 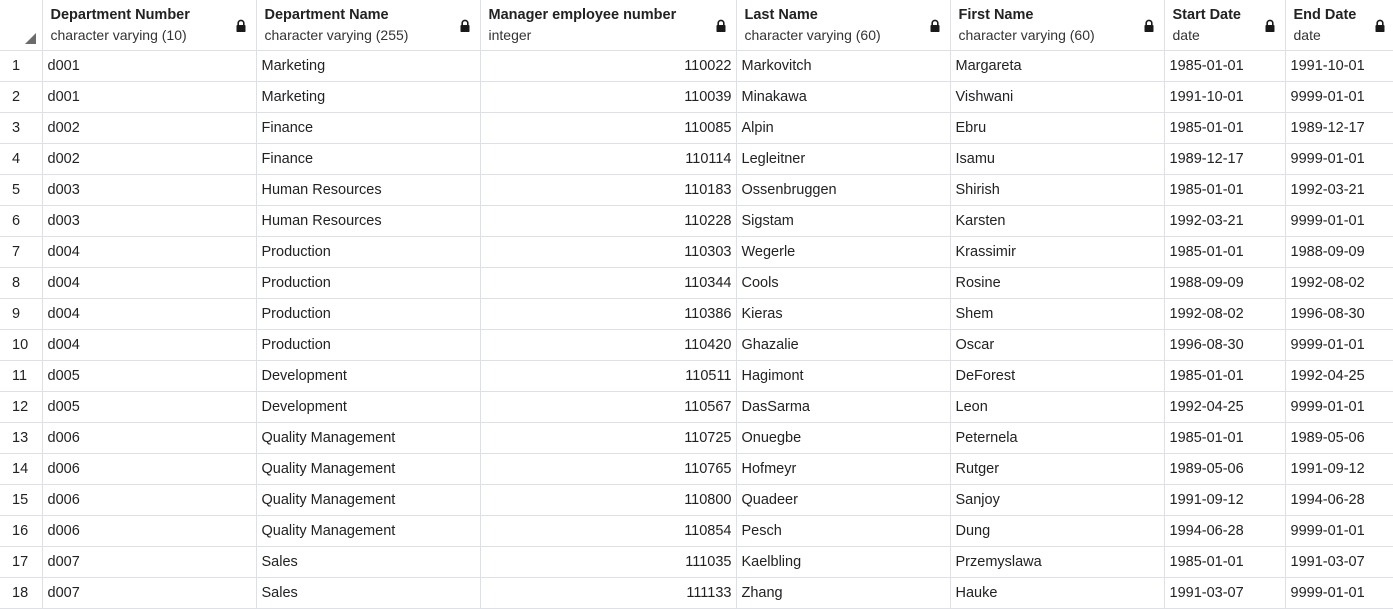 I want to click on cell-department-number: d007, so click(x=149, y=562).